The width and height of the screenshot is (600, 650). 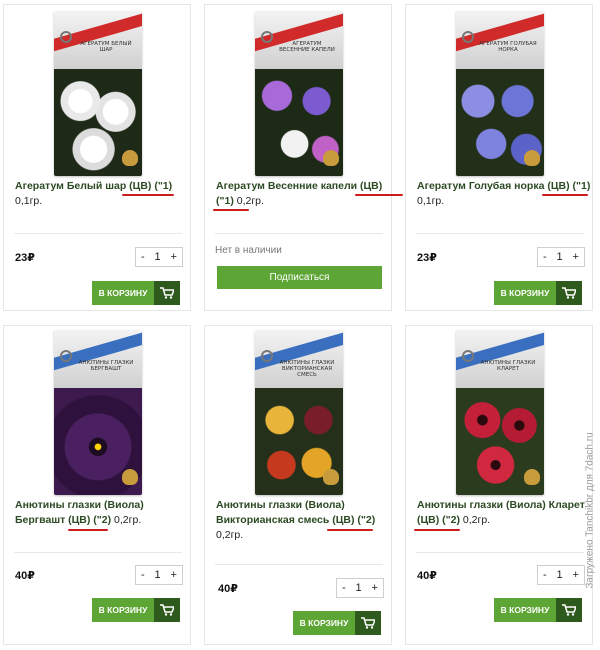 I want to click on product-image: АГЕРАТУМ Весенние капели, so click(x=299, y=93).